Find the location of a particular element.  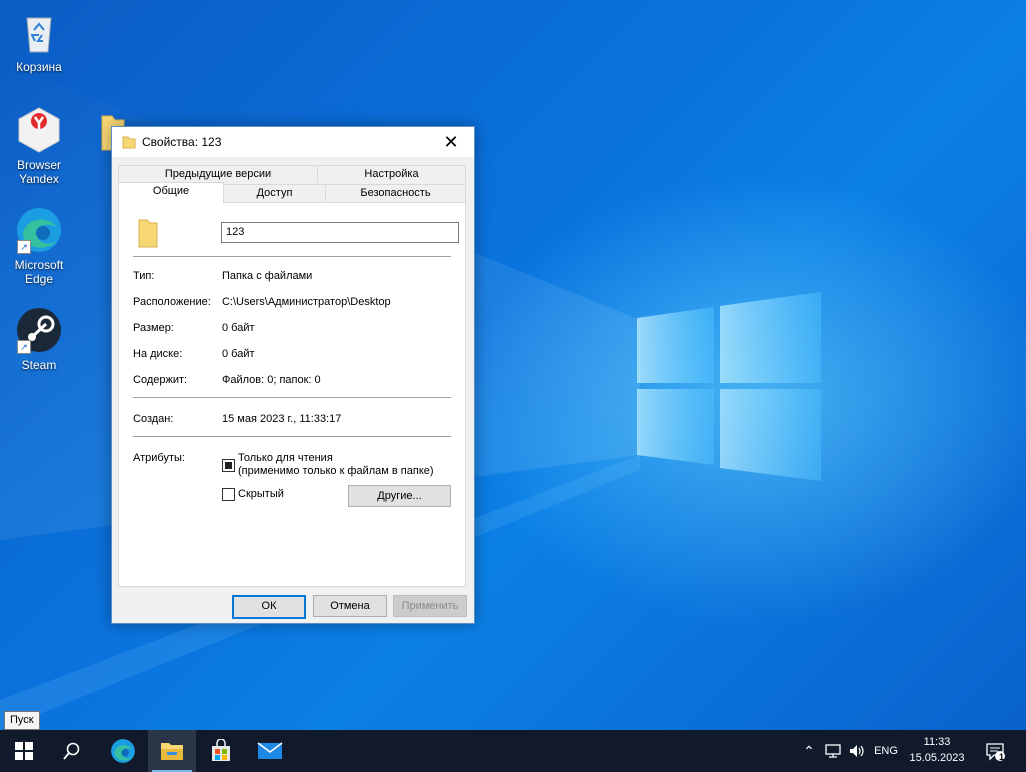

disk-size-label: На диске: is located at coordinates (158, 354).